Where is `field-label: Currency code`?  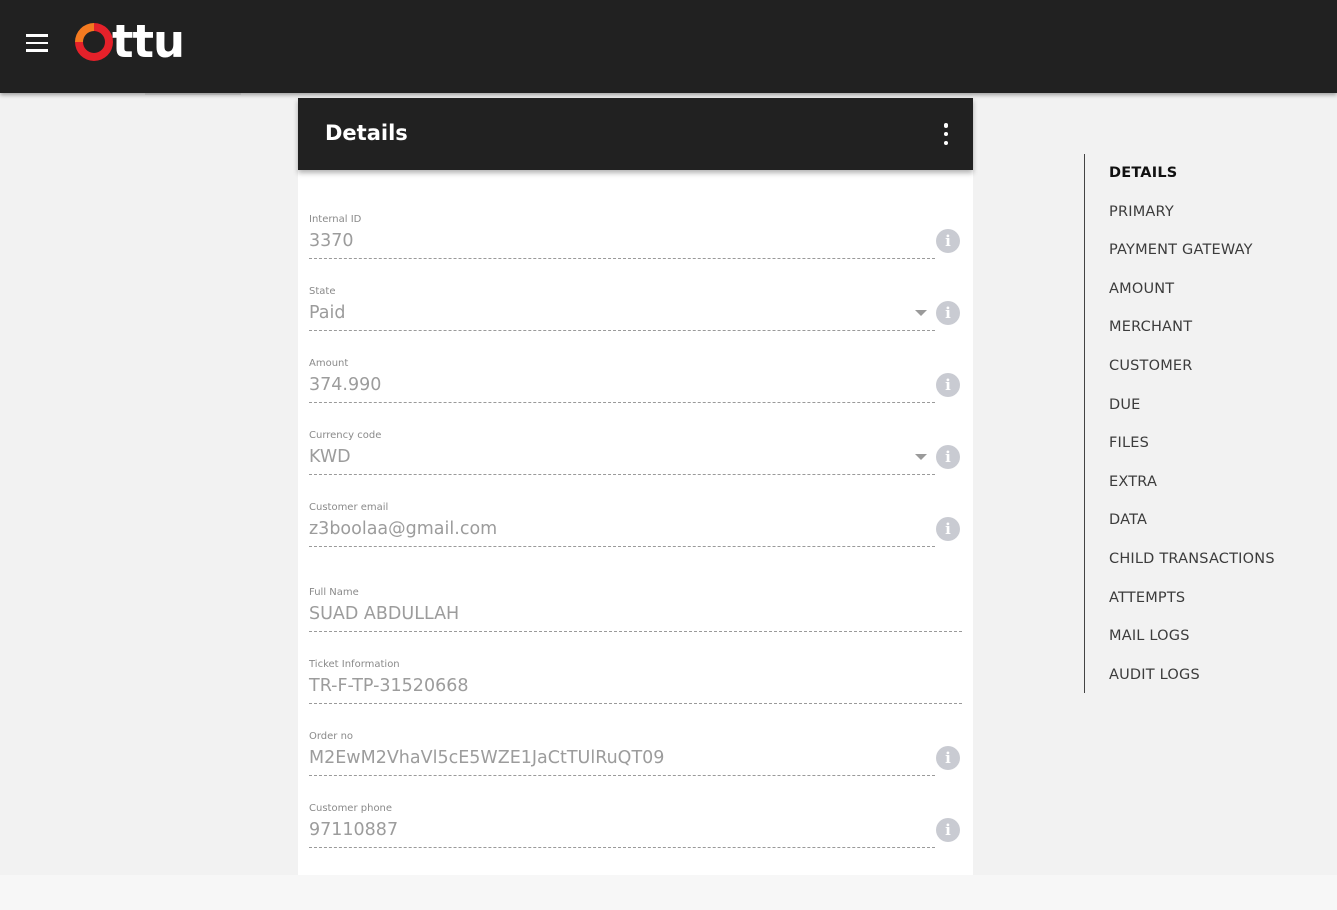 field-label: Currency code is located at coordinates (345, 435).